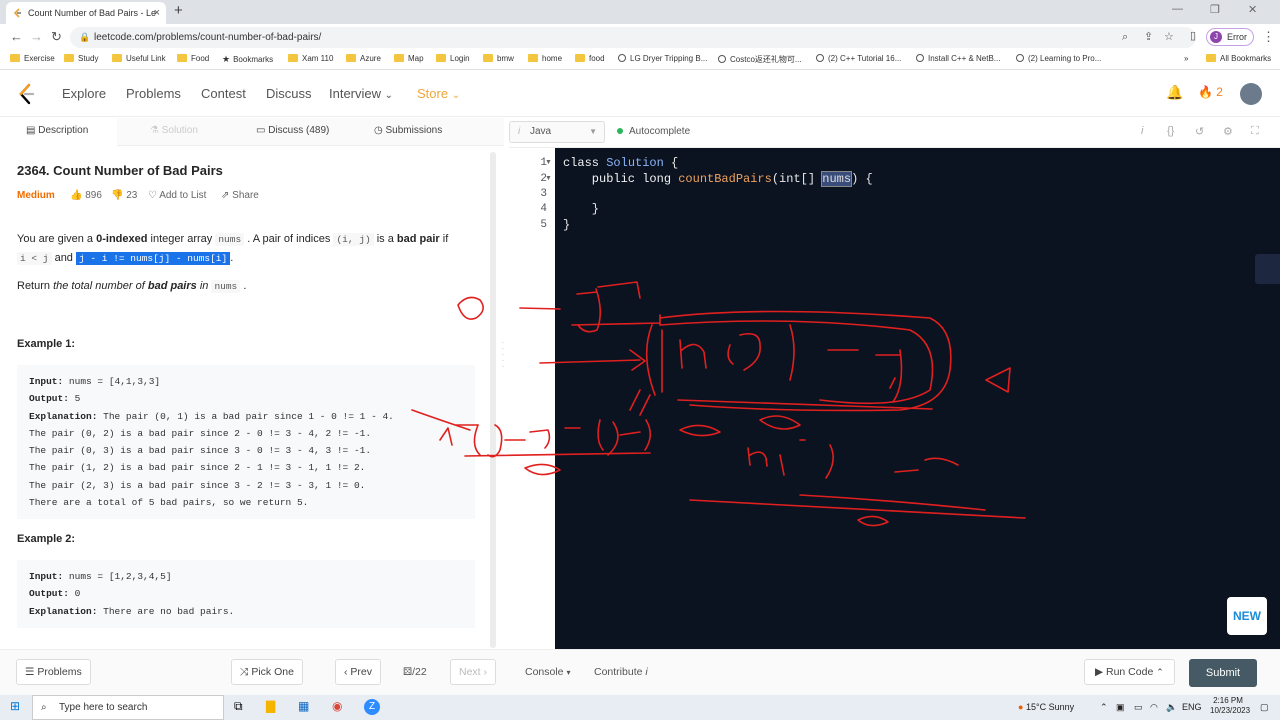  Describe the element at coordinates (1129, 672) in the screenshot. I see `run-code-button: ▶ Run Code ⌃` at that location.